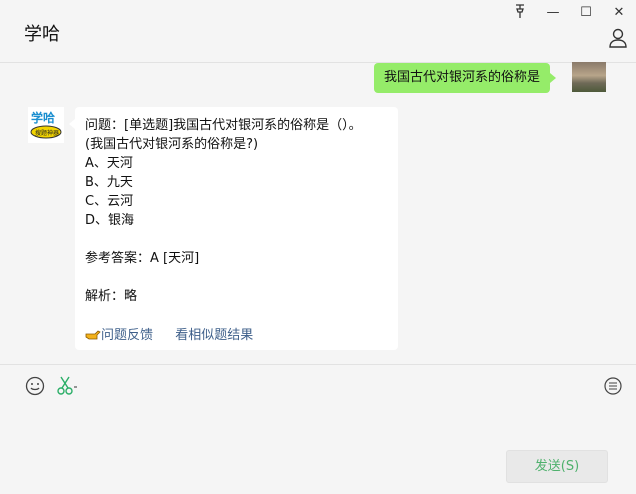 The height and width of the screenshot is (494, 636). Describe the element at coordinates (553, 13) in the screenshot. I see `minimize-button: —` at that location.